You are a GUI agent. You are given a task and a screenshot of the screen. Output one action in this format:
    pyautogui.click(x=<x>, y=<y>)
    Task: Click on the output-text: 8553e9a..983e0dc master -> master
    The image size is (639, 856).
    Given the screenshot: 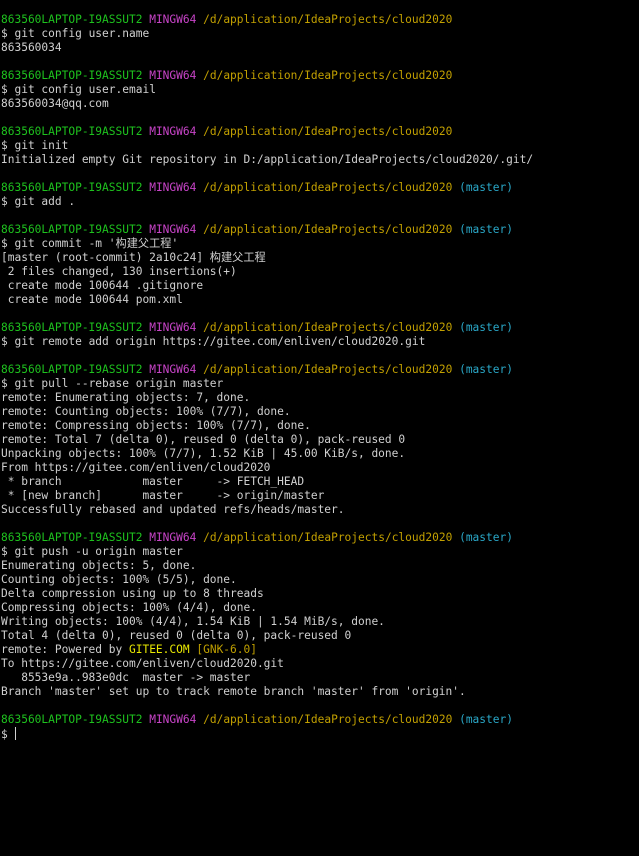 What is the action you would take?
    pyautogui.click(x=126, y=677)
    